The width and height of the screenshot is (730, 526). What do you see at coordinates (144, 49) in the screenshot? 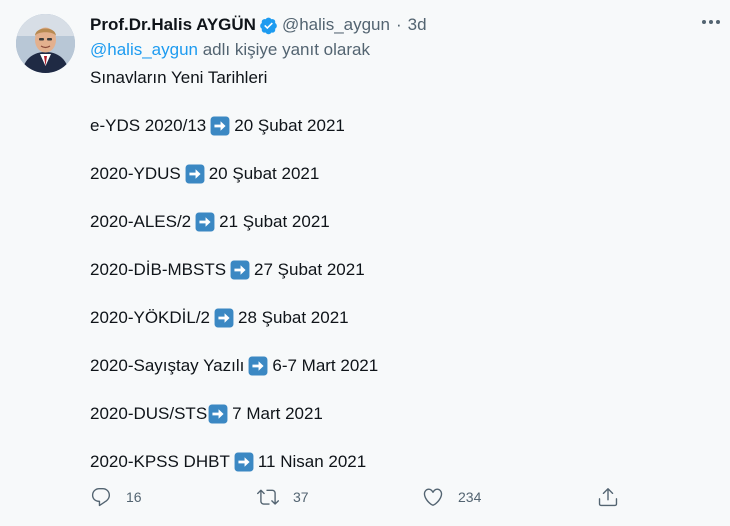
I see `reply-mention-link: @halis_aygun` at bounding box center [144, 49].